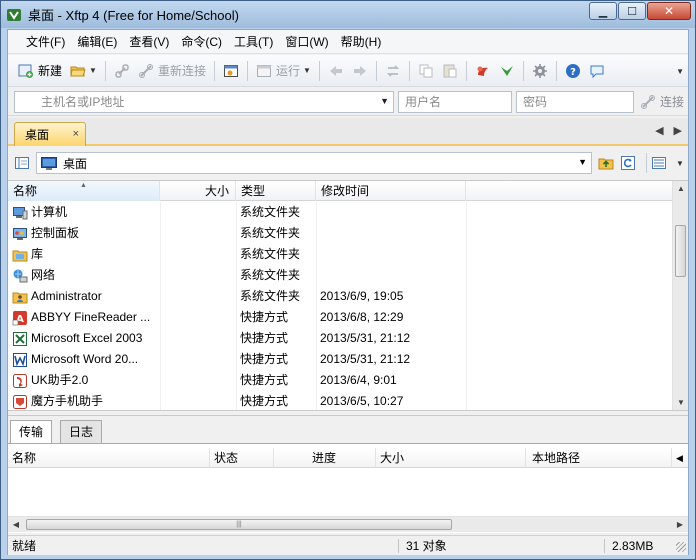 This screenshot has height=560, width=696. What do you see at coordinates (172, 71) in the screenshot?
I see `reconnect-button: 重新连接` at bounding box center [172, 71].